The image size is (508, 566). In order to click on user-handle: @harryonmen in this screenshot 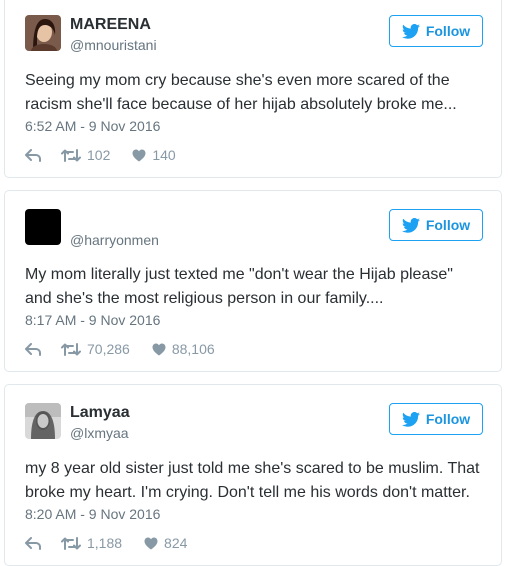, I will do `click(114, 240)`.